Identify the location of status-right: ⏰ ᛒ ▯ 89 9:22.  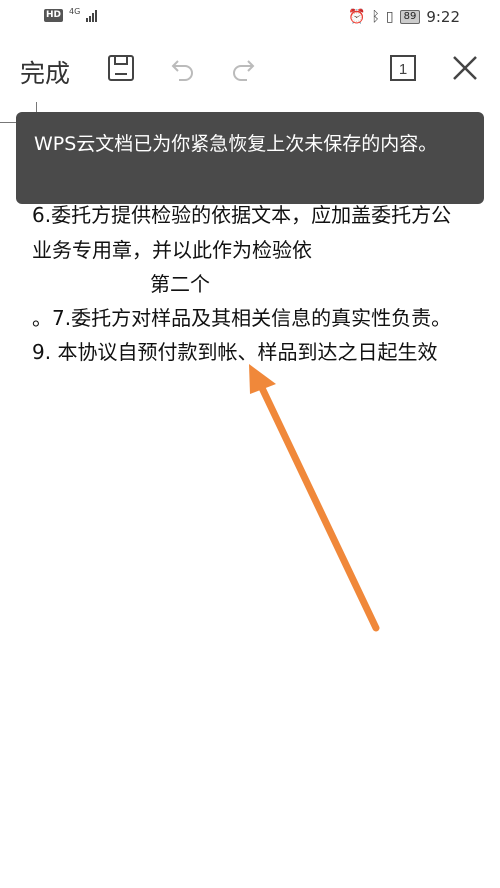
(404, 17).